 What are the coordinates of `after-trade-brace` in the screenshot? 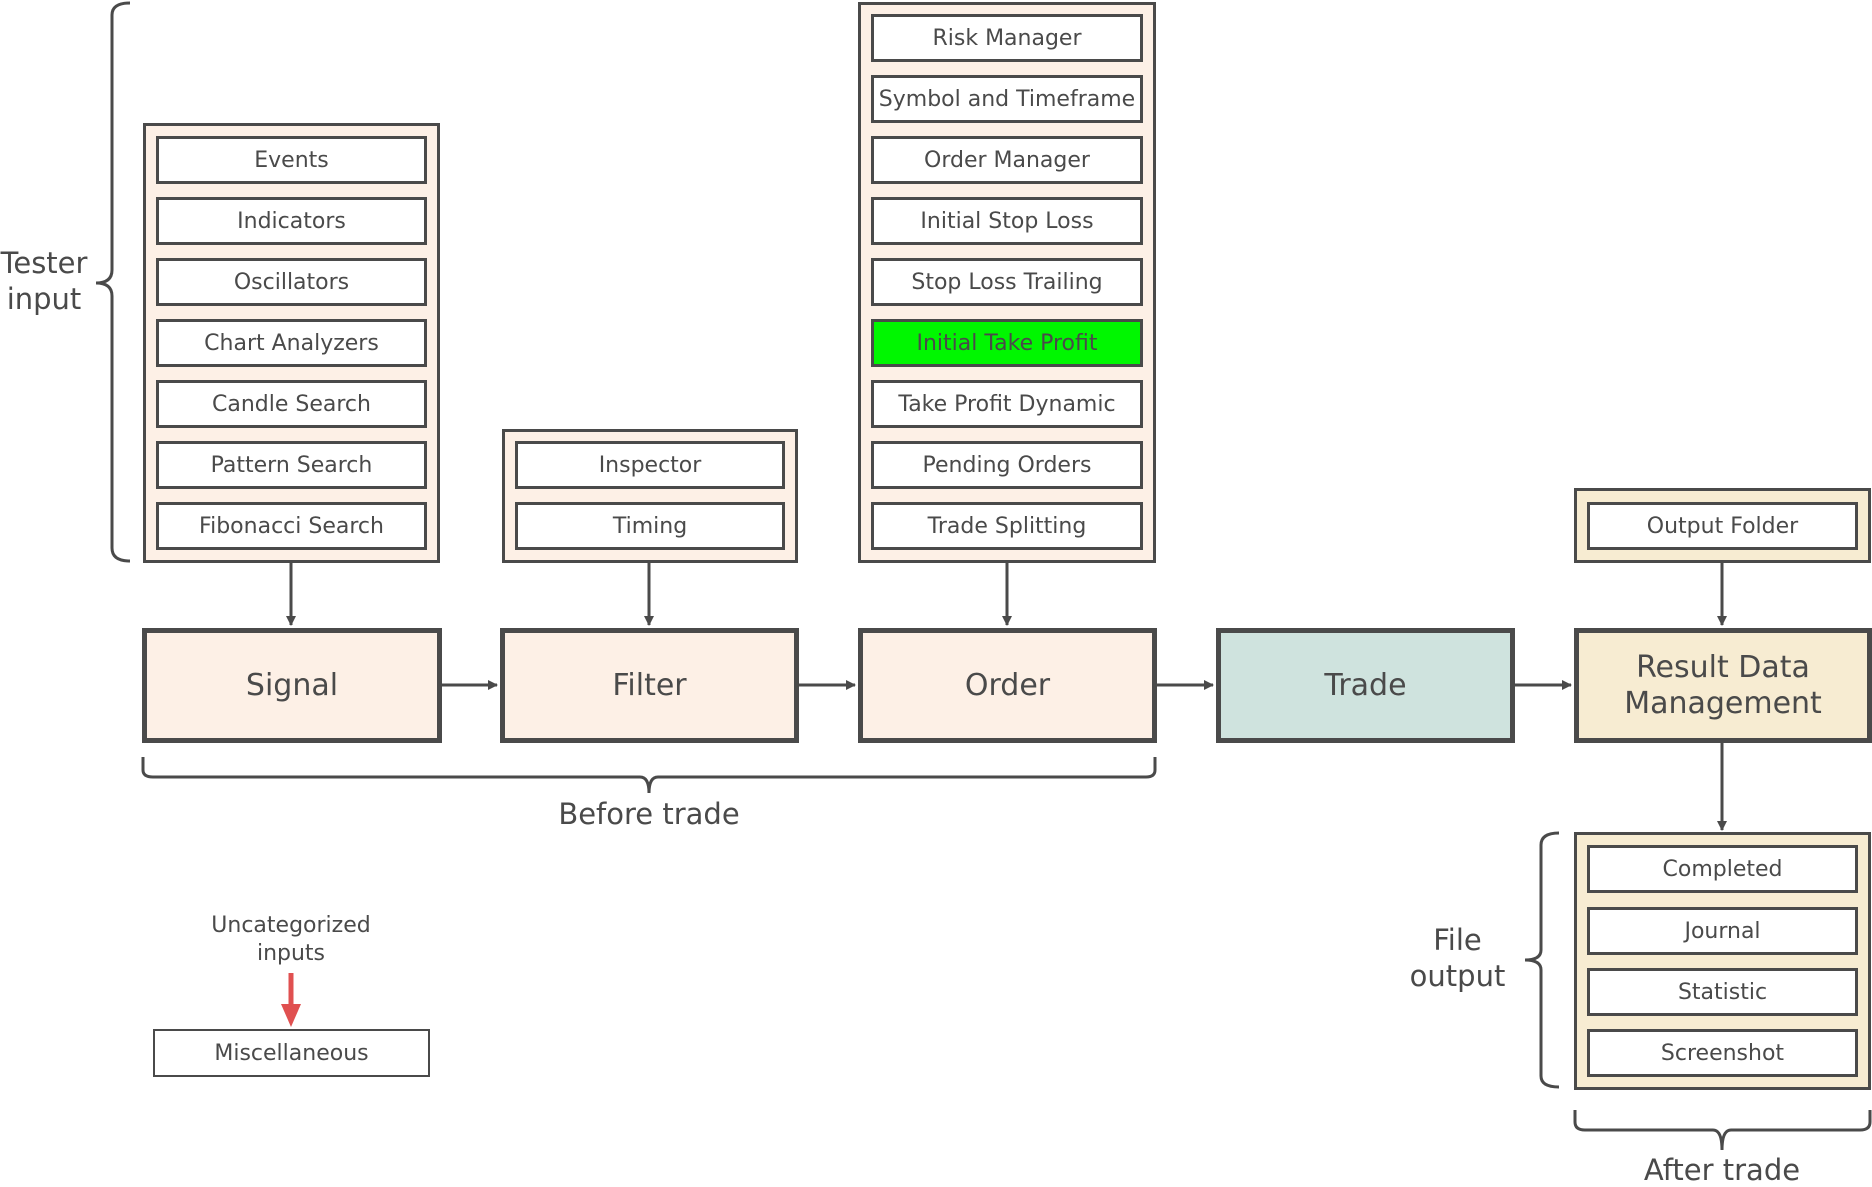 It's located at (1722, 1130).